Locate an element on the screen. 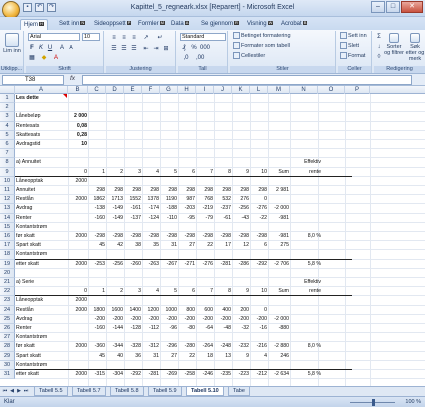 This screenshot has width=425, height=407. cell-M31: -2 634 is located at coordinates (279, 374).